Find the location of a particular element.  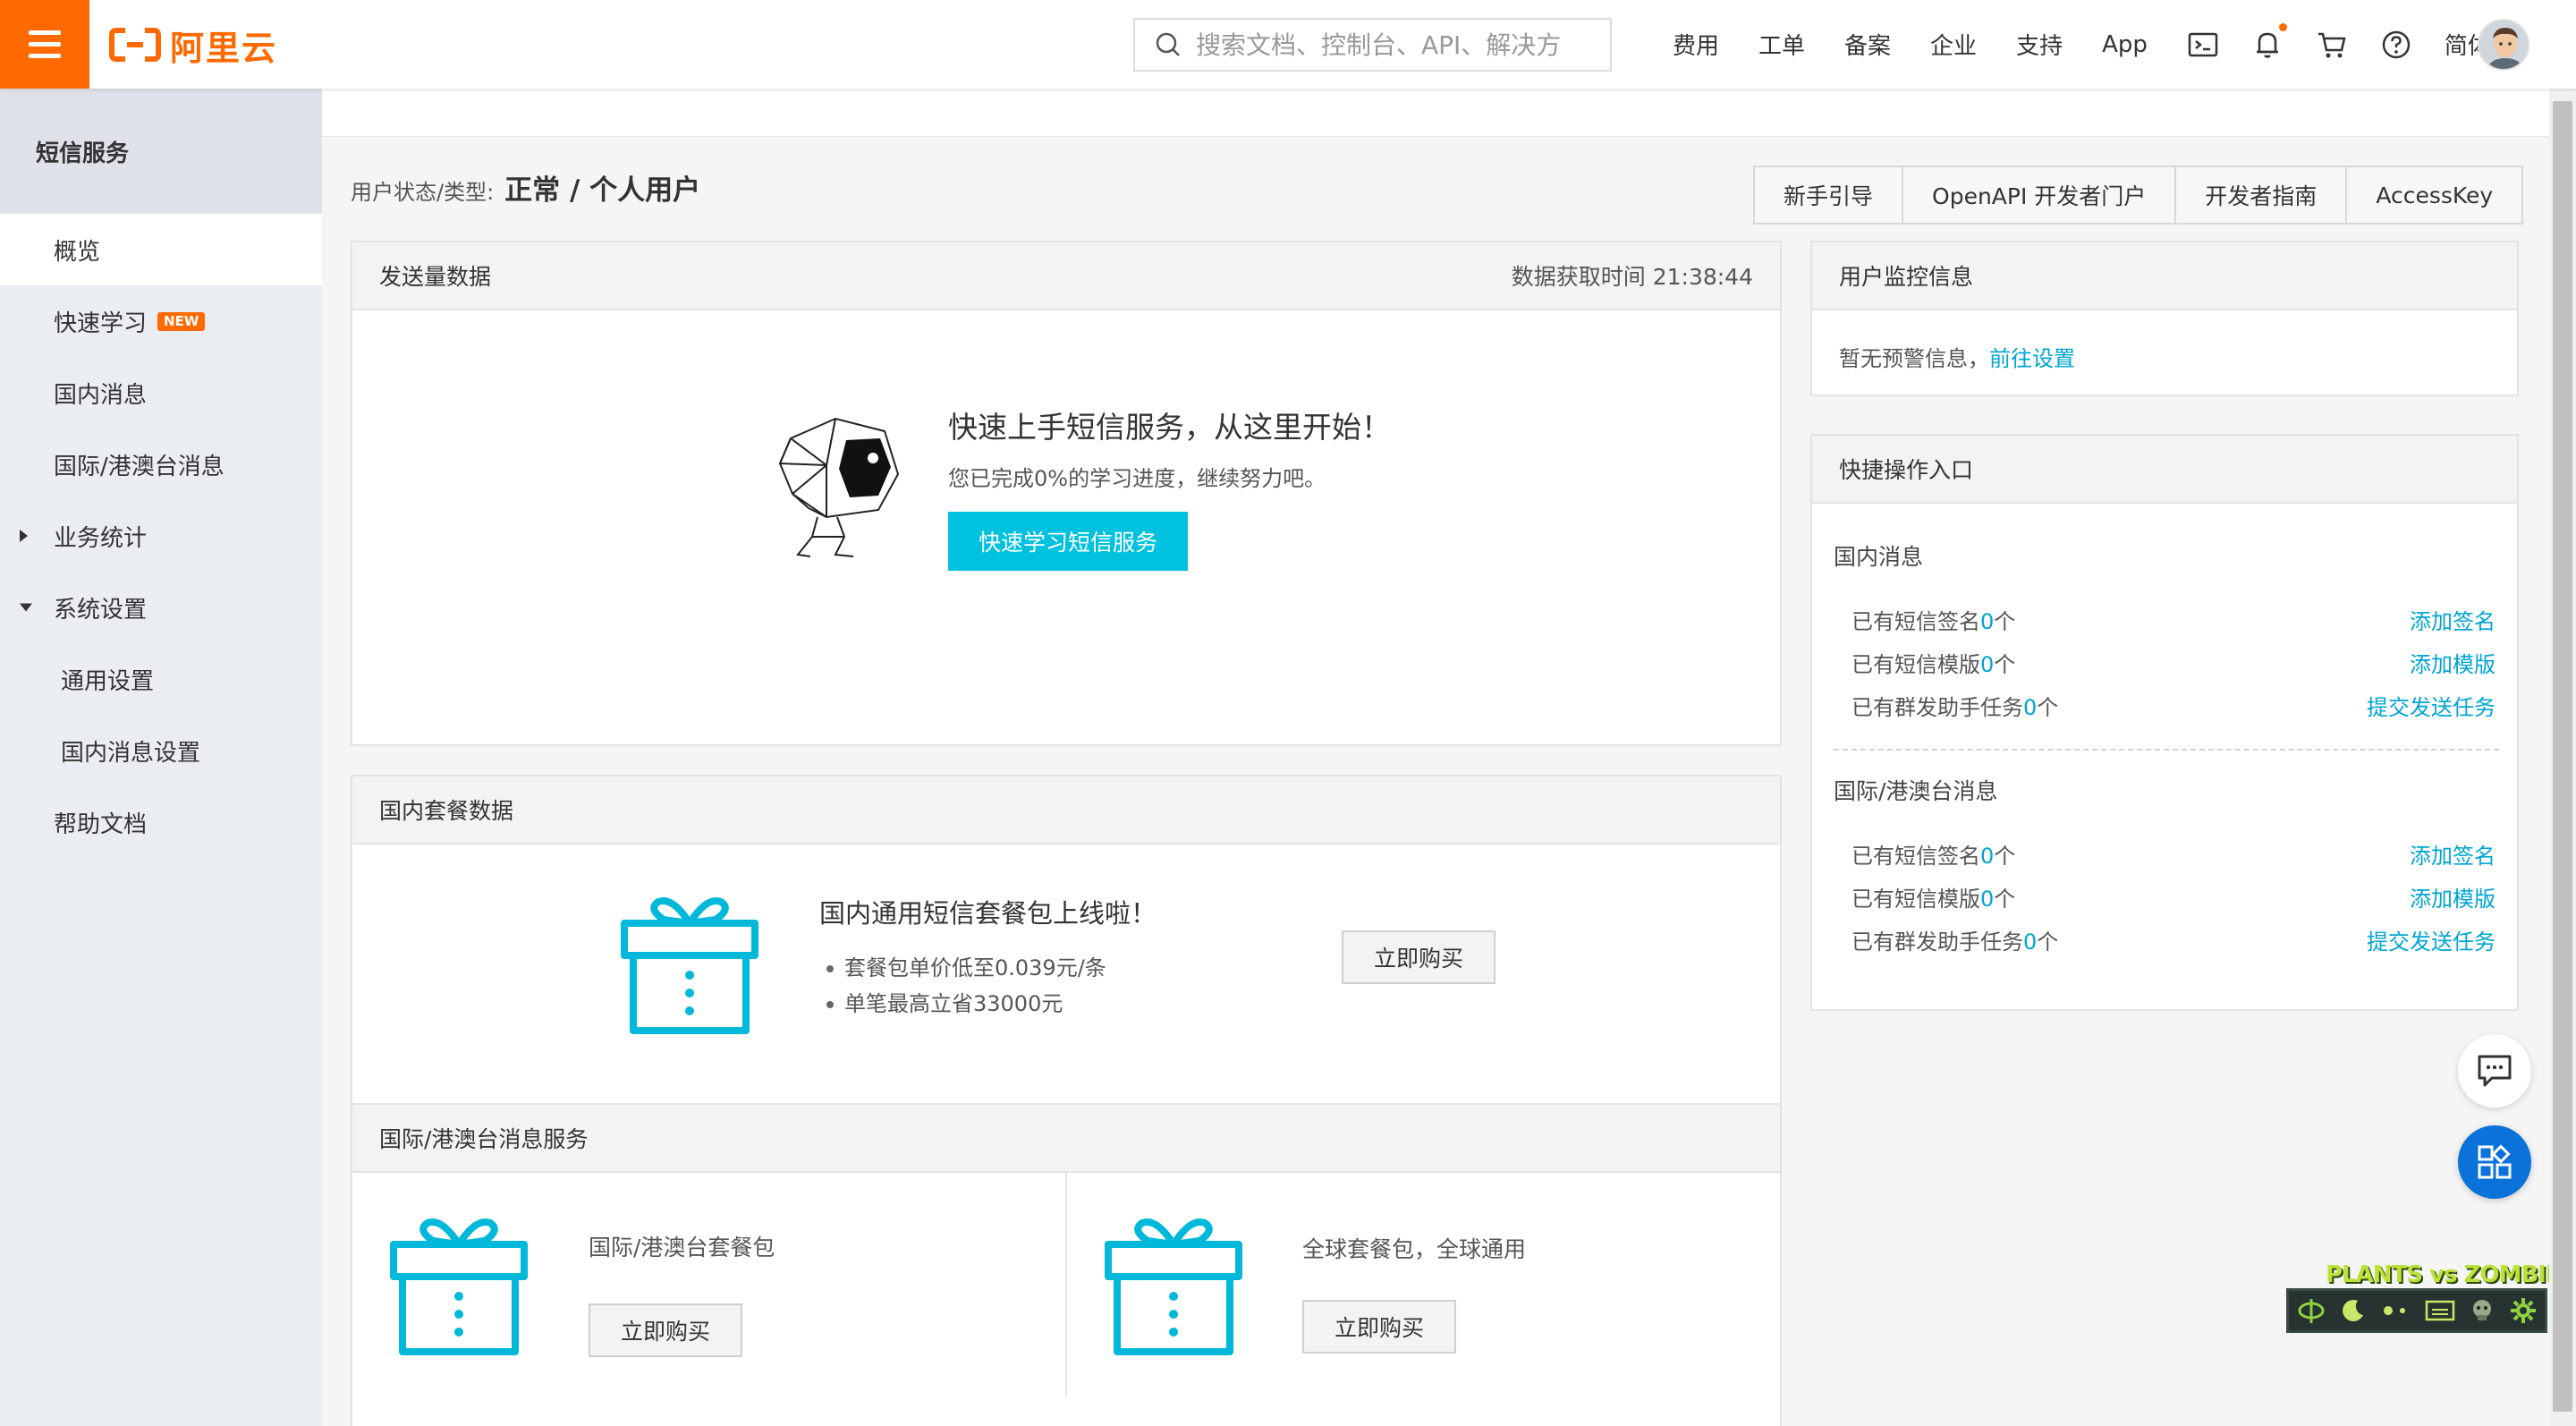

user-avatar is located at coordinates (2503, 45).